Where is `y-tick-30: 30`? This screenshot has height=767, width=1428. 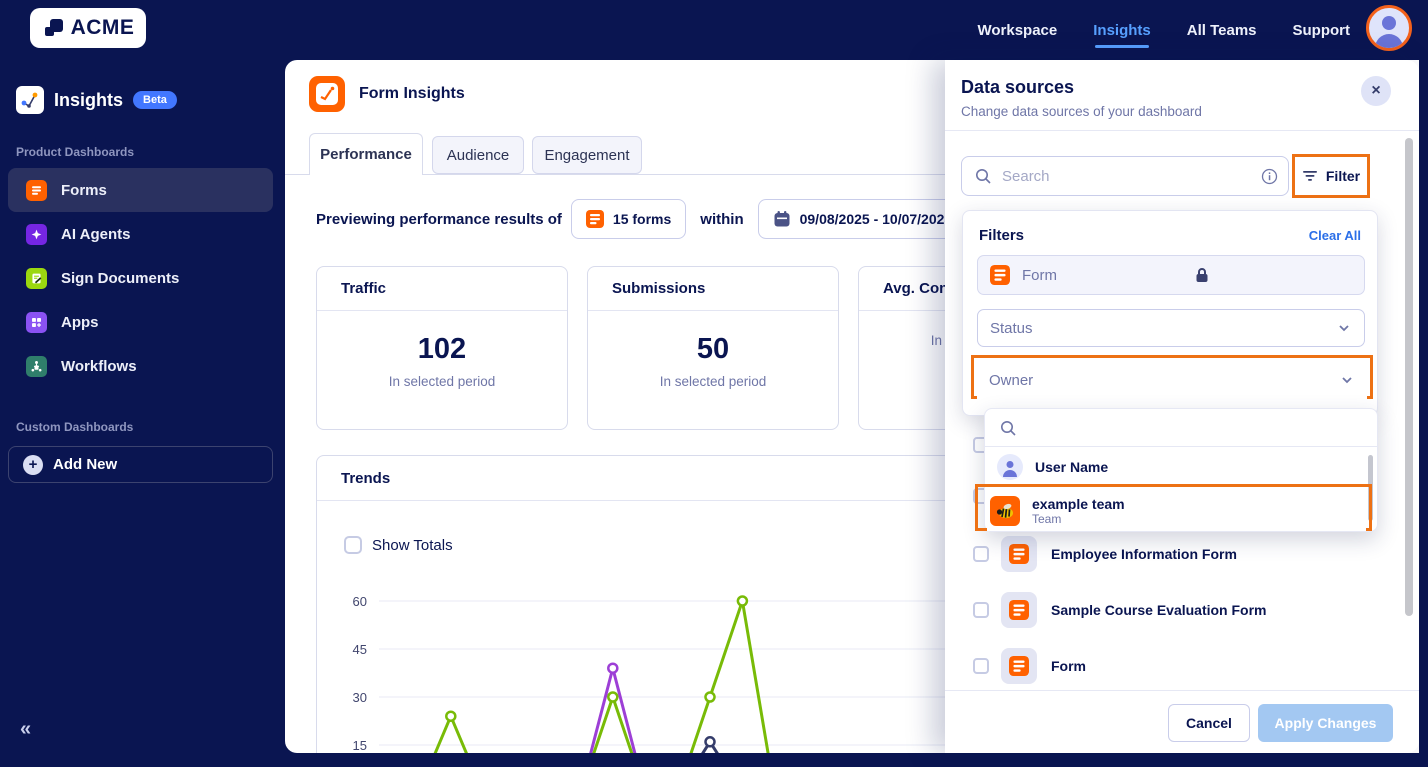 y-tick-30: 30 is located at coordinates (359, 697).